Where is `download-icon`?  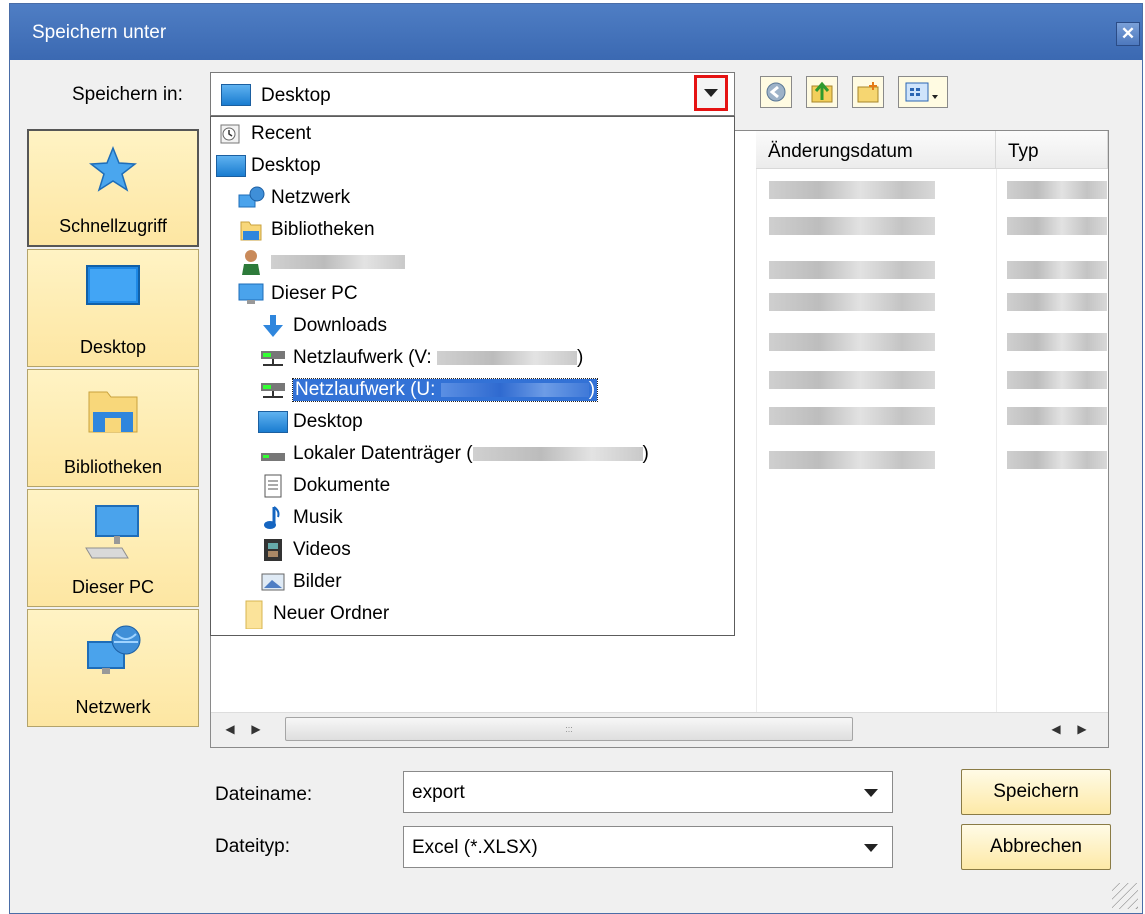 download-icon is located at coordinates (273, 326).